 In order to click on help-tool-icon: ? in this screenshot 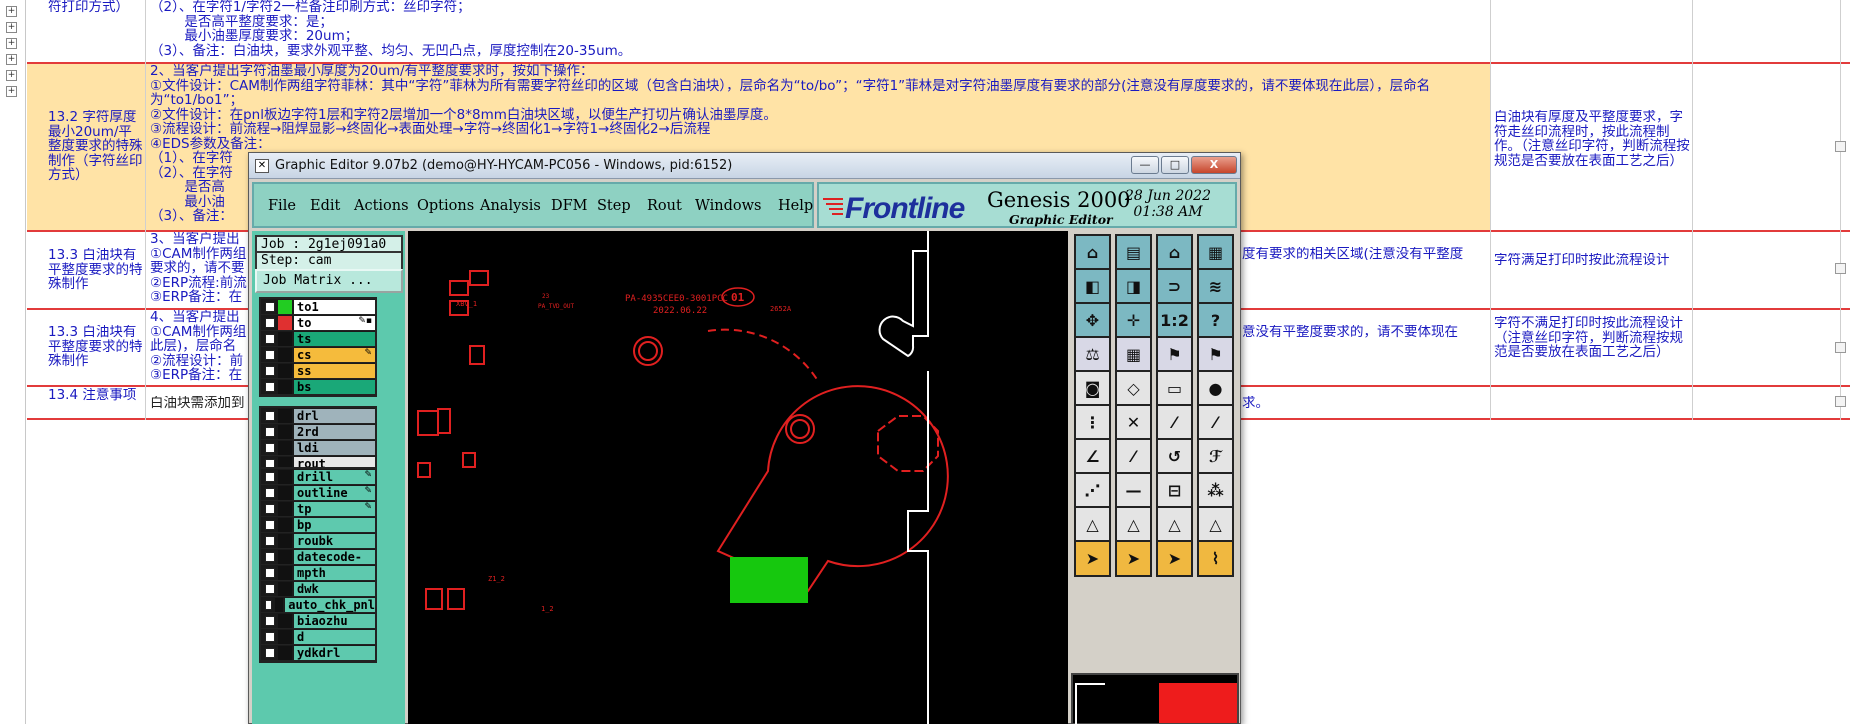, I will do `click(1215, 320)`.